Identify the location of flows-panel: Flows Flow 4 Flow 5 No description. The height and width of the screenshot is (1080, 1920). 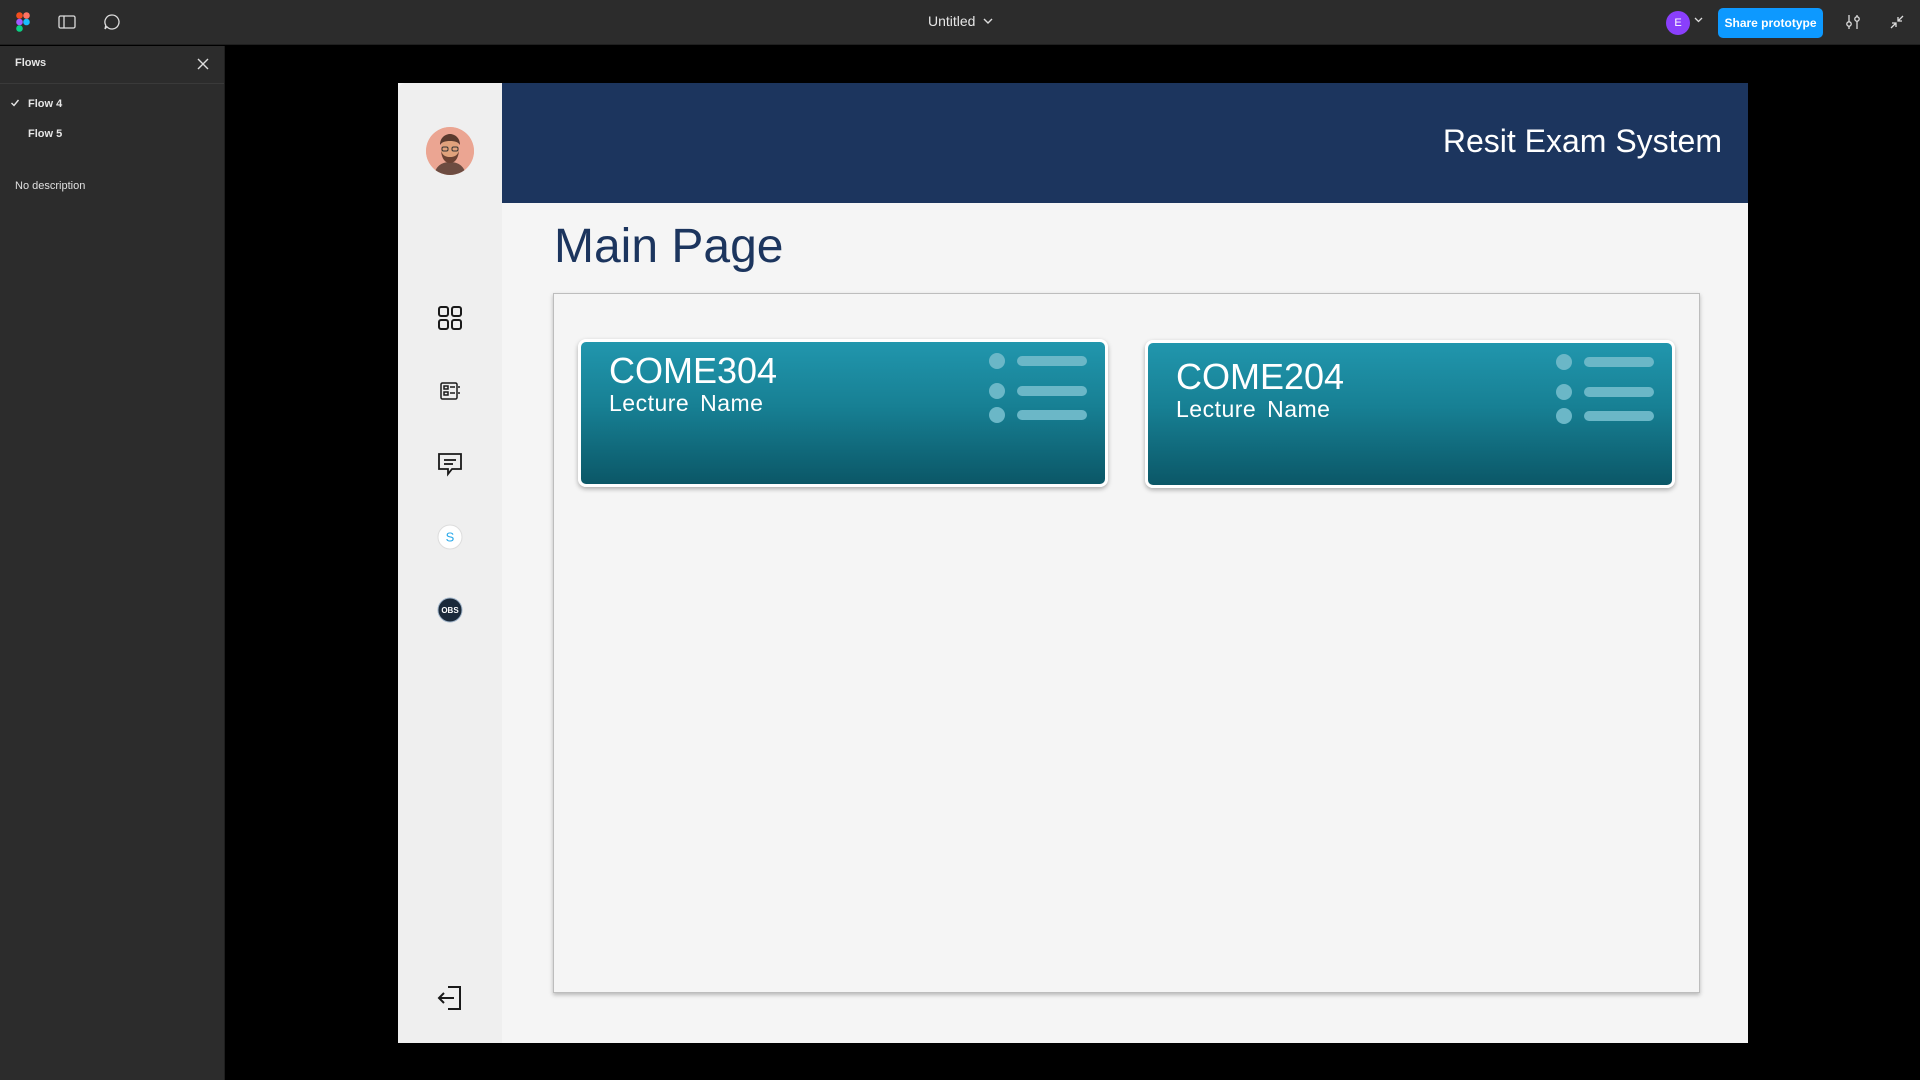
(112, 563).